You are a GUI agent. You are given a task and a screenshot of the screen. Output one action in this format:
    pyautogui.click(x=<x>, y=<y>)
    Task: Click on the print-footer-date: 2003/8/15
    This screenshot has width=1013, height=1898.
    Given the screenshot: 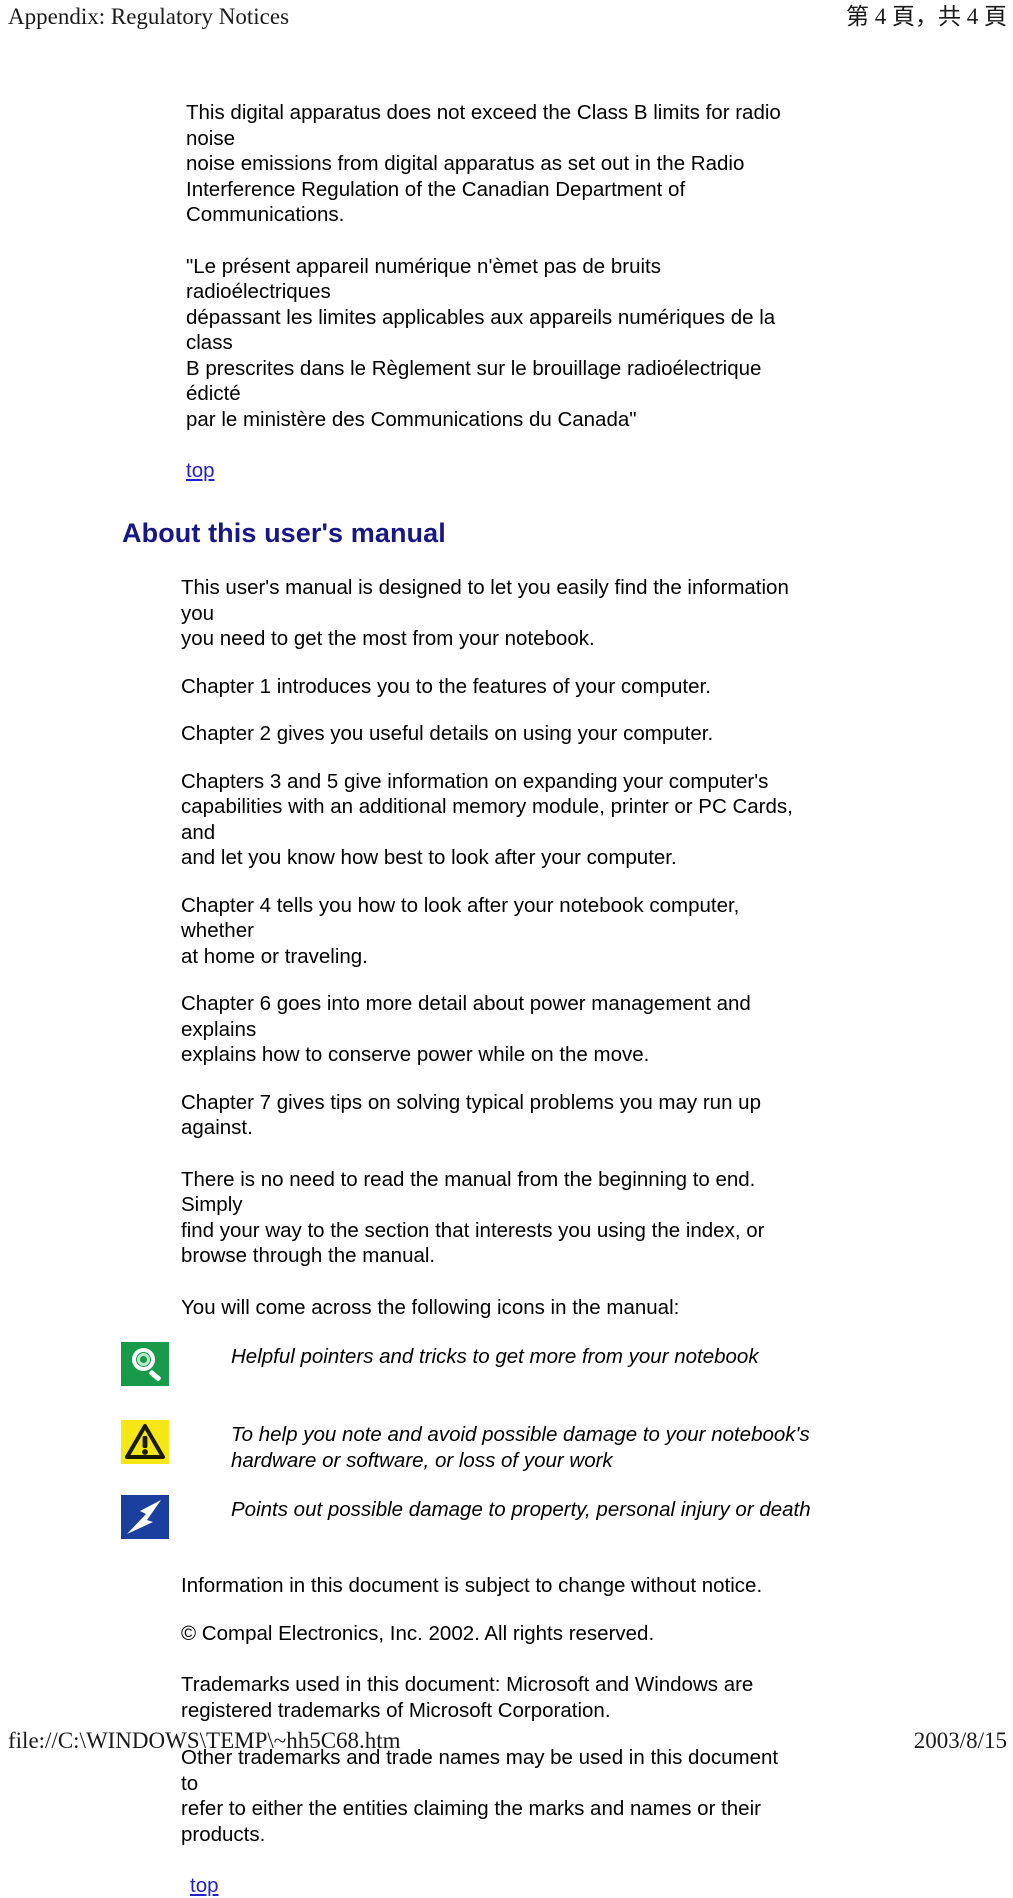 What is the action you would take?
    pyautogui.click(x=960, y=1740)
    